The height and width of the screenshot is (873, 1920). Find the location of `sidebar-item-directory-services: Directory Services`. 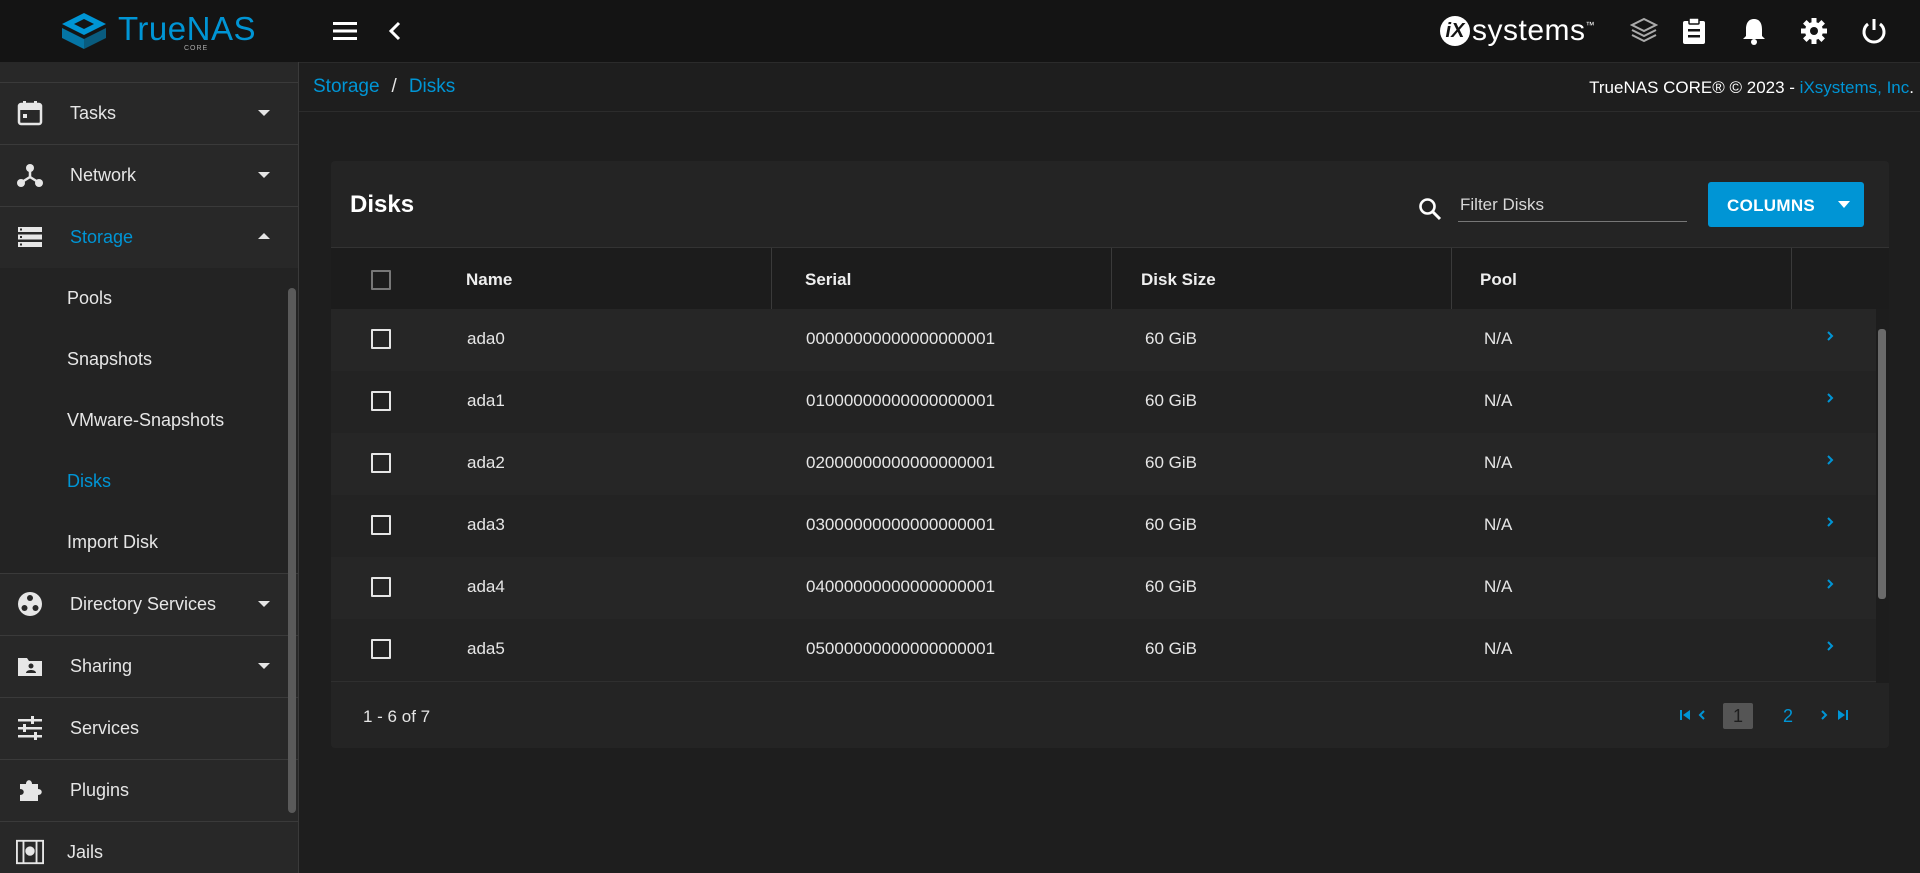

sidebar-item-directory-services: Directory Services is located at coordinates (149, 604).